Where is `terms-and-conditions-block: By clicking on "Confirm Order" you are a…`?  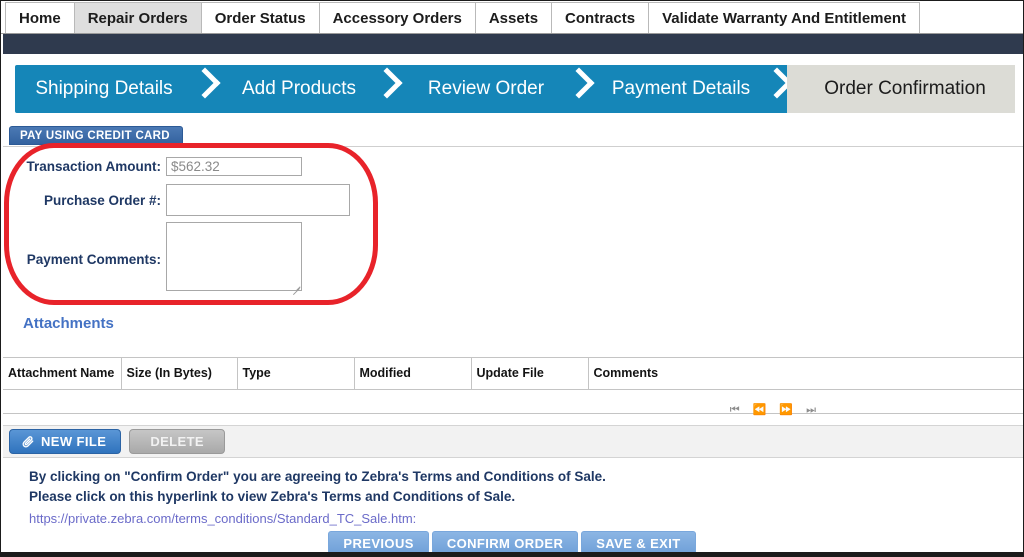
terms-and-conditions-block: By clicking on "Confirm Order" you are a… is located at coordinates (509, 497).